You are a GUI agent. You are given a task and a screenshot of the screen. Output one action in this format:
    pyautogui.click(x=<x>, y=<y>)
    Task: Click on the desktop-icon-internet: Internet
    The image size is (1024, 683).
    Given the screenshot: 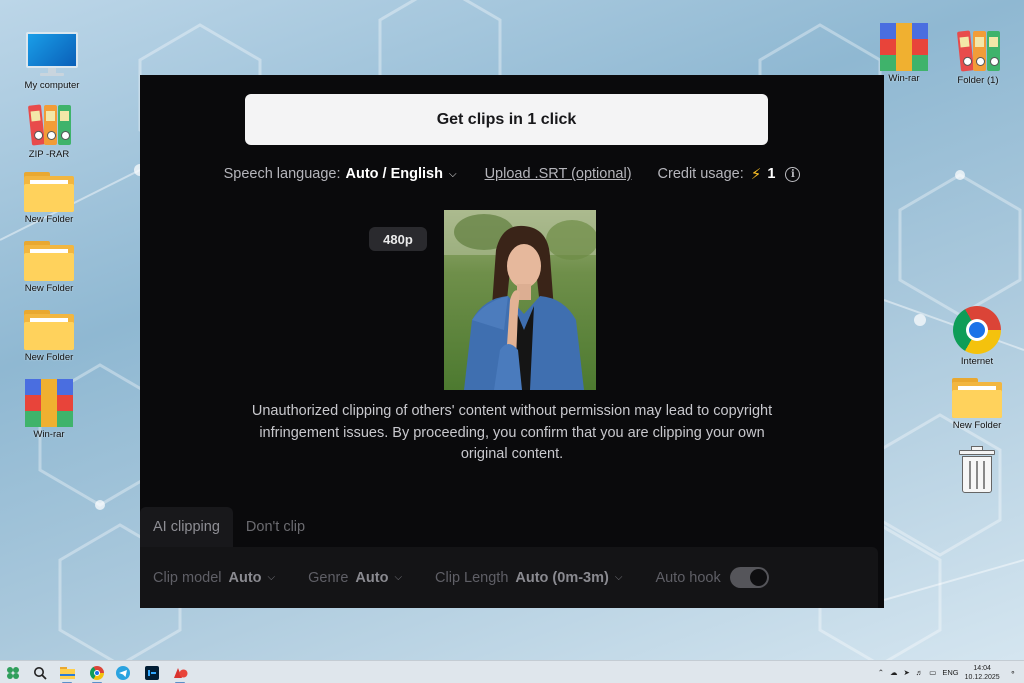 What is the action you would take?
    pyautogui.click(x=977, y=336)
    